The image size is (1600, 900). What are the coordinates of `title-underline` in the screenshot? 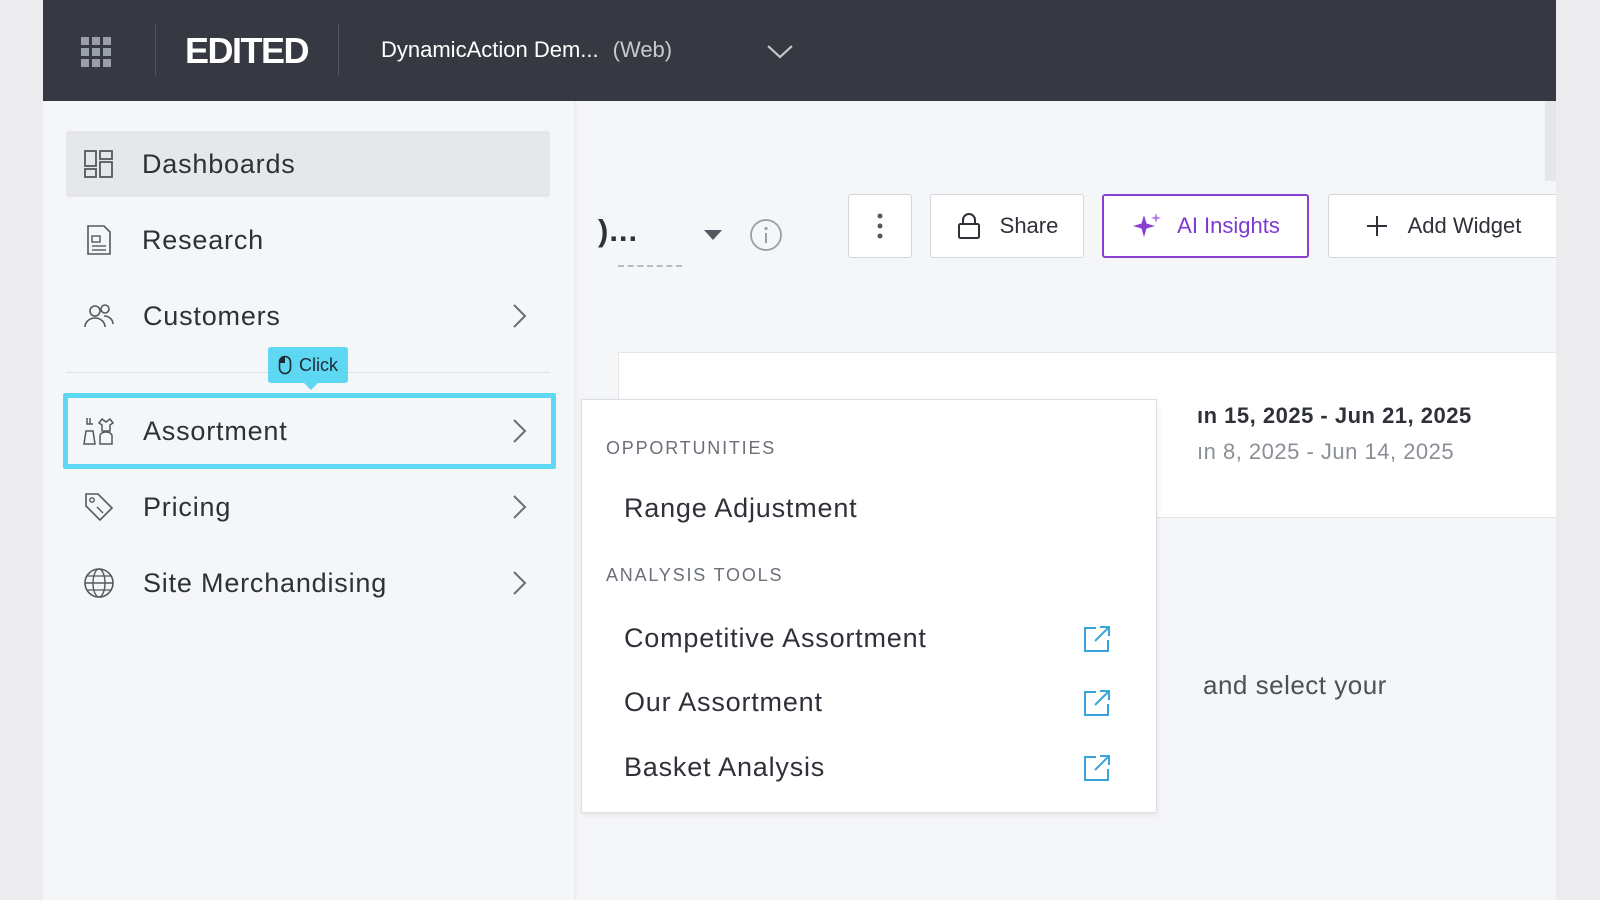 It's located at (650, 266).